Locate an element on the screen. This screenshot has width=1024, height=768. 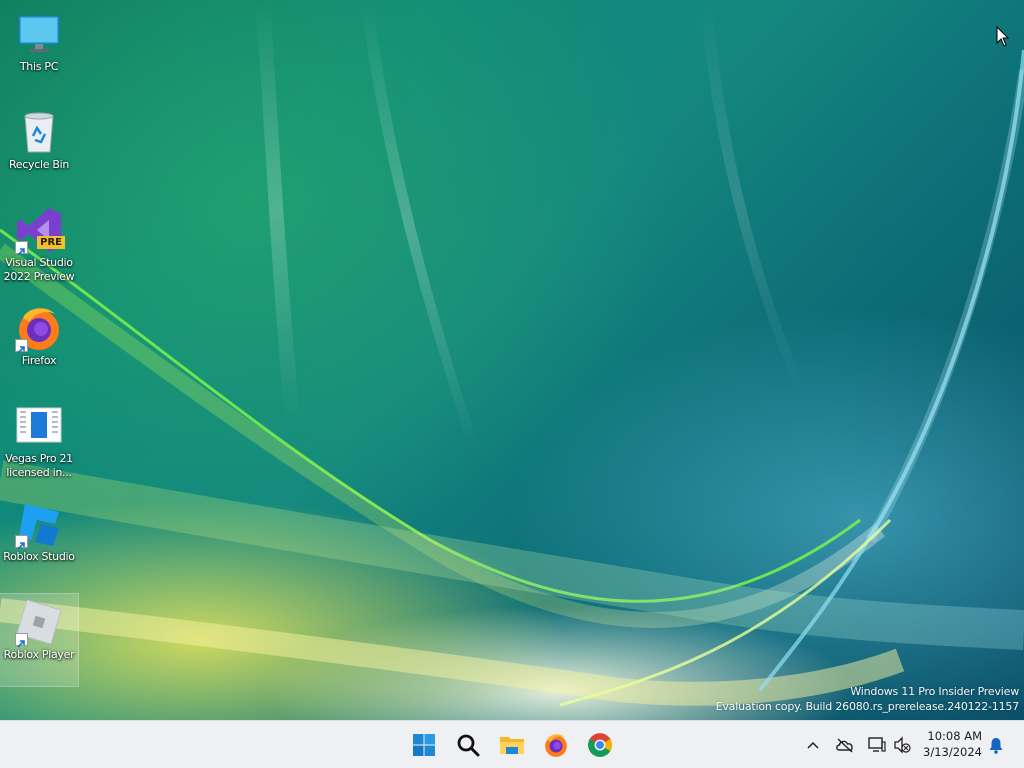
desktop-icon-label: Visual Studio 2022 Preview is located at coordinates (39, 269).